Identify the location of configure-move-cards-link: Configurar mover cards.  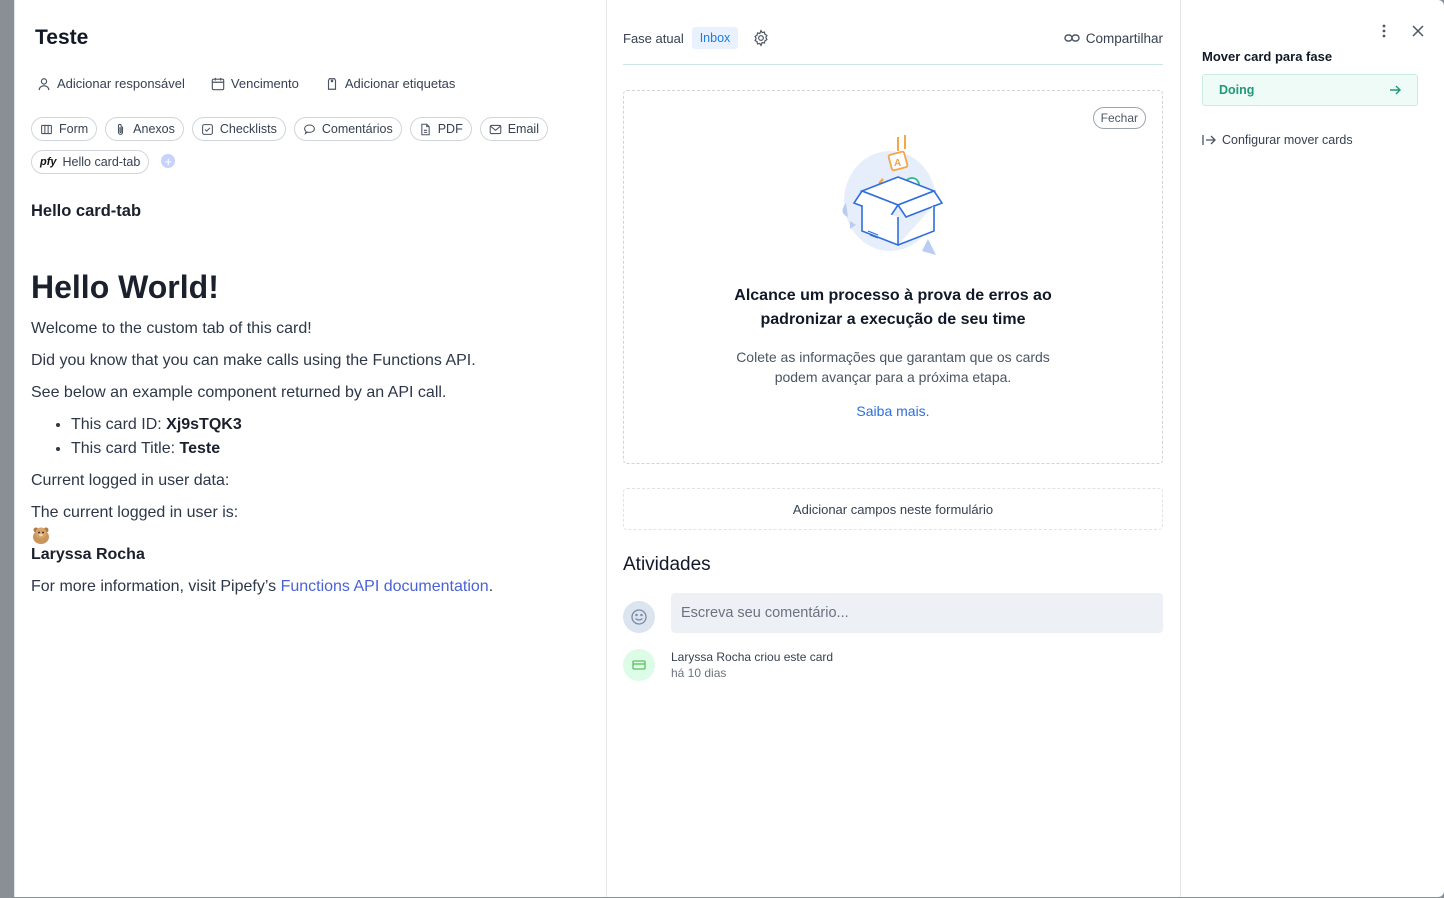
(1277, 140).